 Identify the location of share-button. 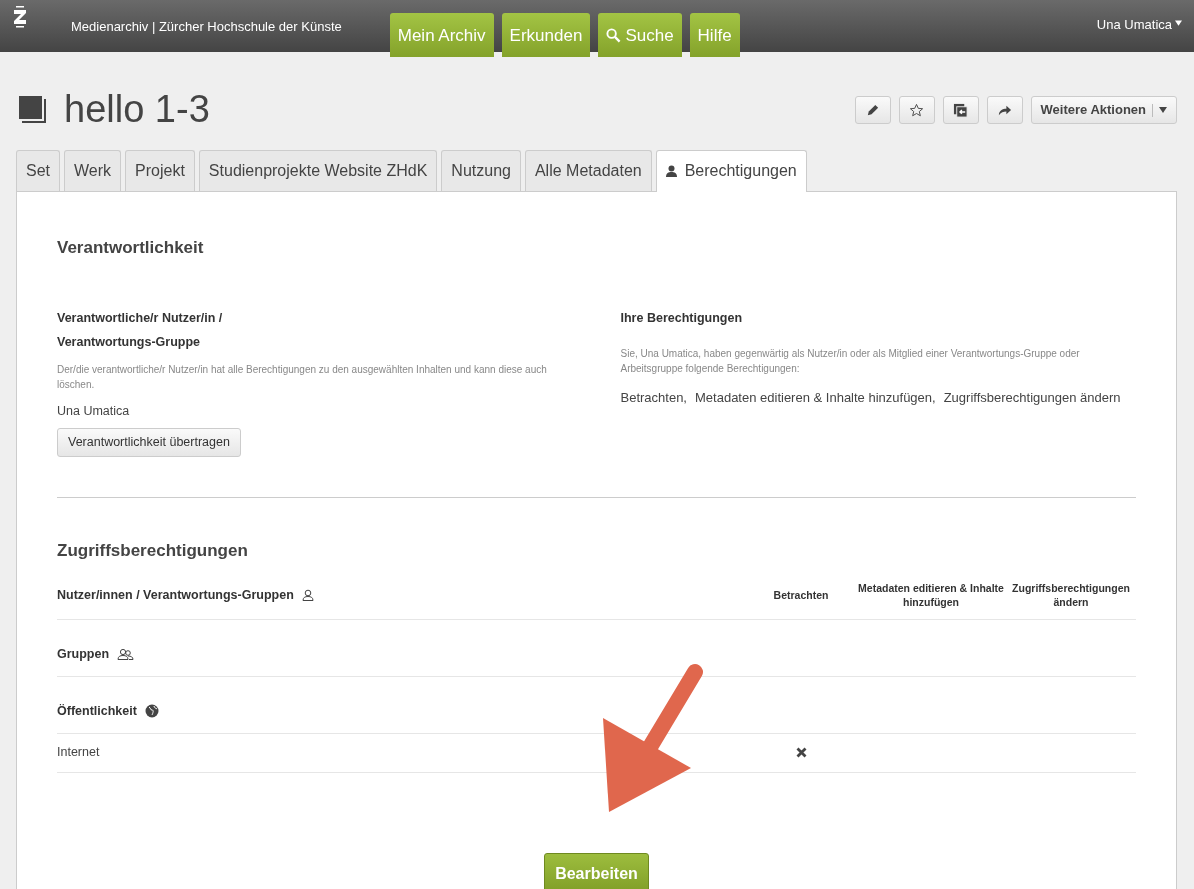
(1004, 110).